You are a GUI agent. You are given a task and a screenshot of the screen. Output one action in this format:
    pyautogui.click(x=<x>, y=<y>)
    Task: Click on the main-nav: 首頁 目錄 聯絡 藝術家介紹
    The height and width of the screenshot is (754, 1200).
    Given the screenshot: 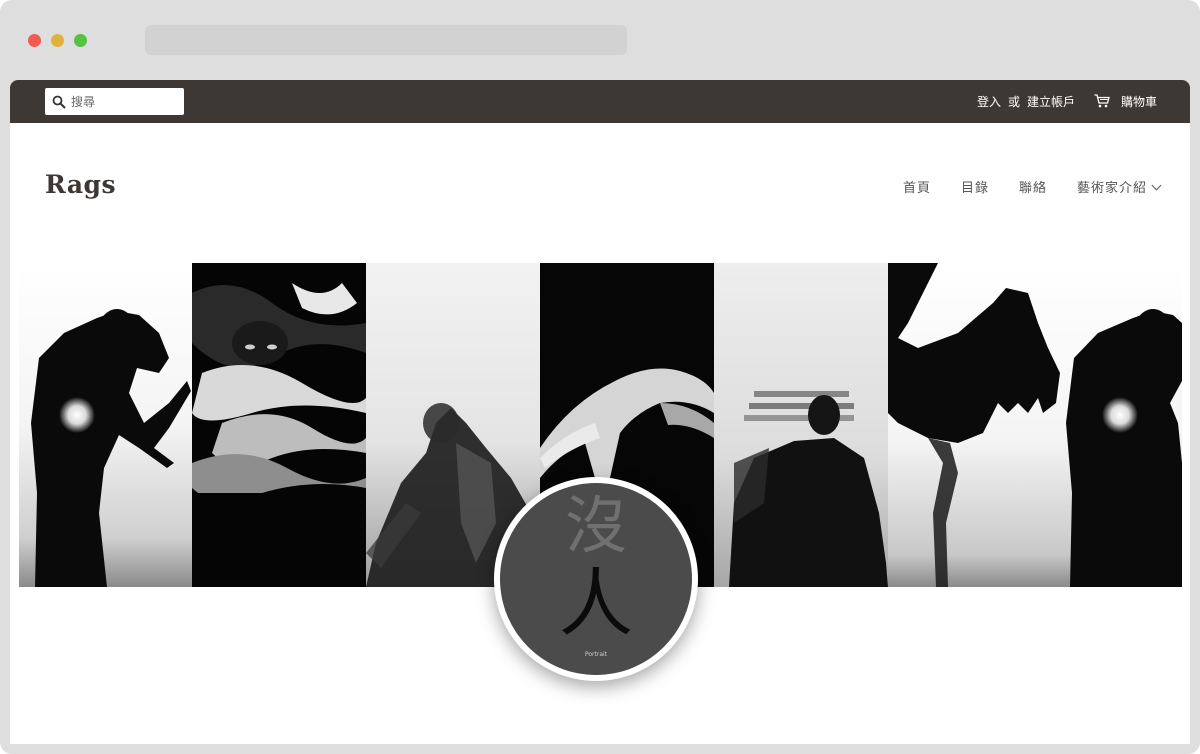 What is the action you would take?
    pyautogui.click(x=1032, y=186)
    